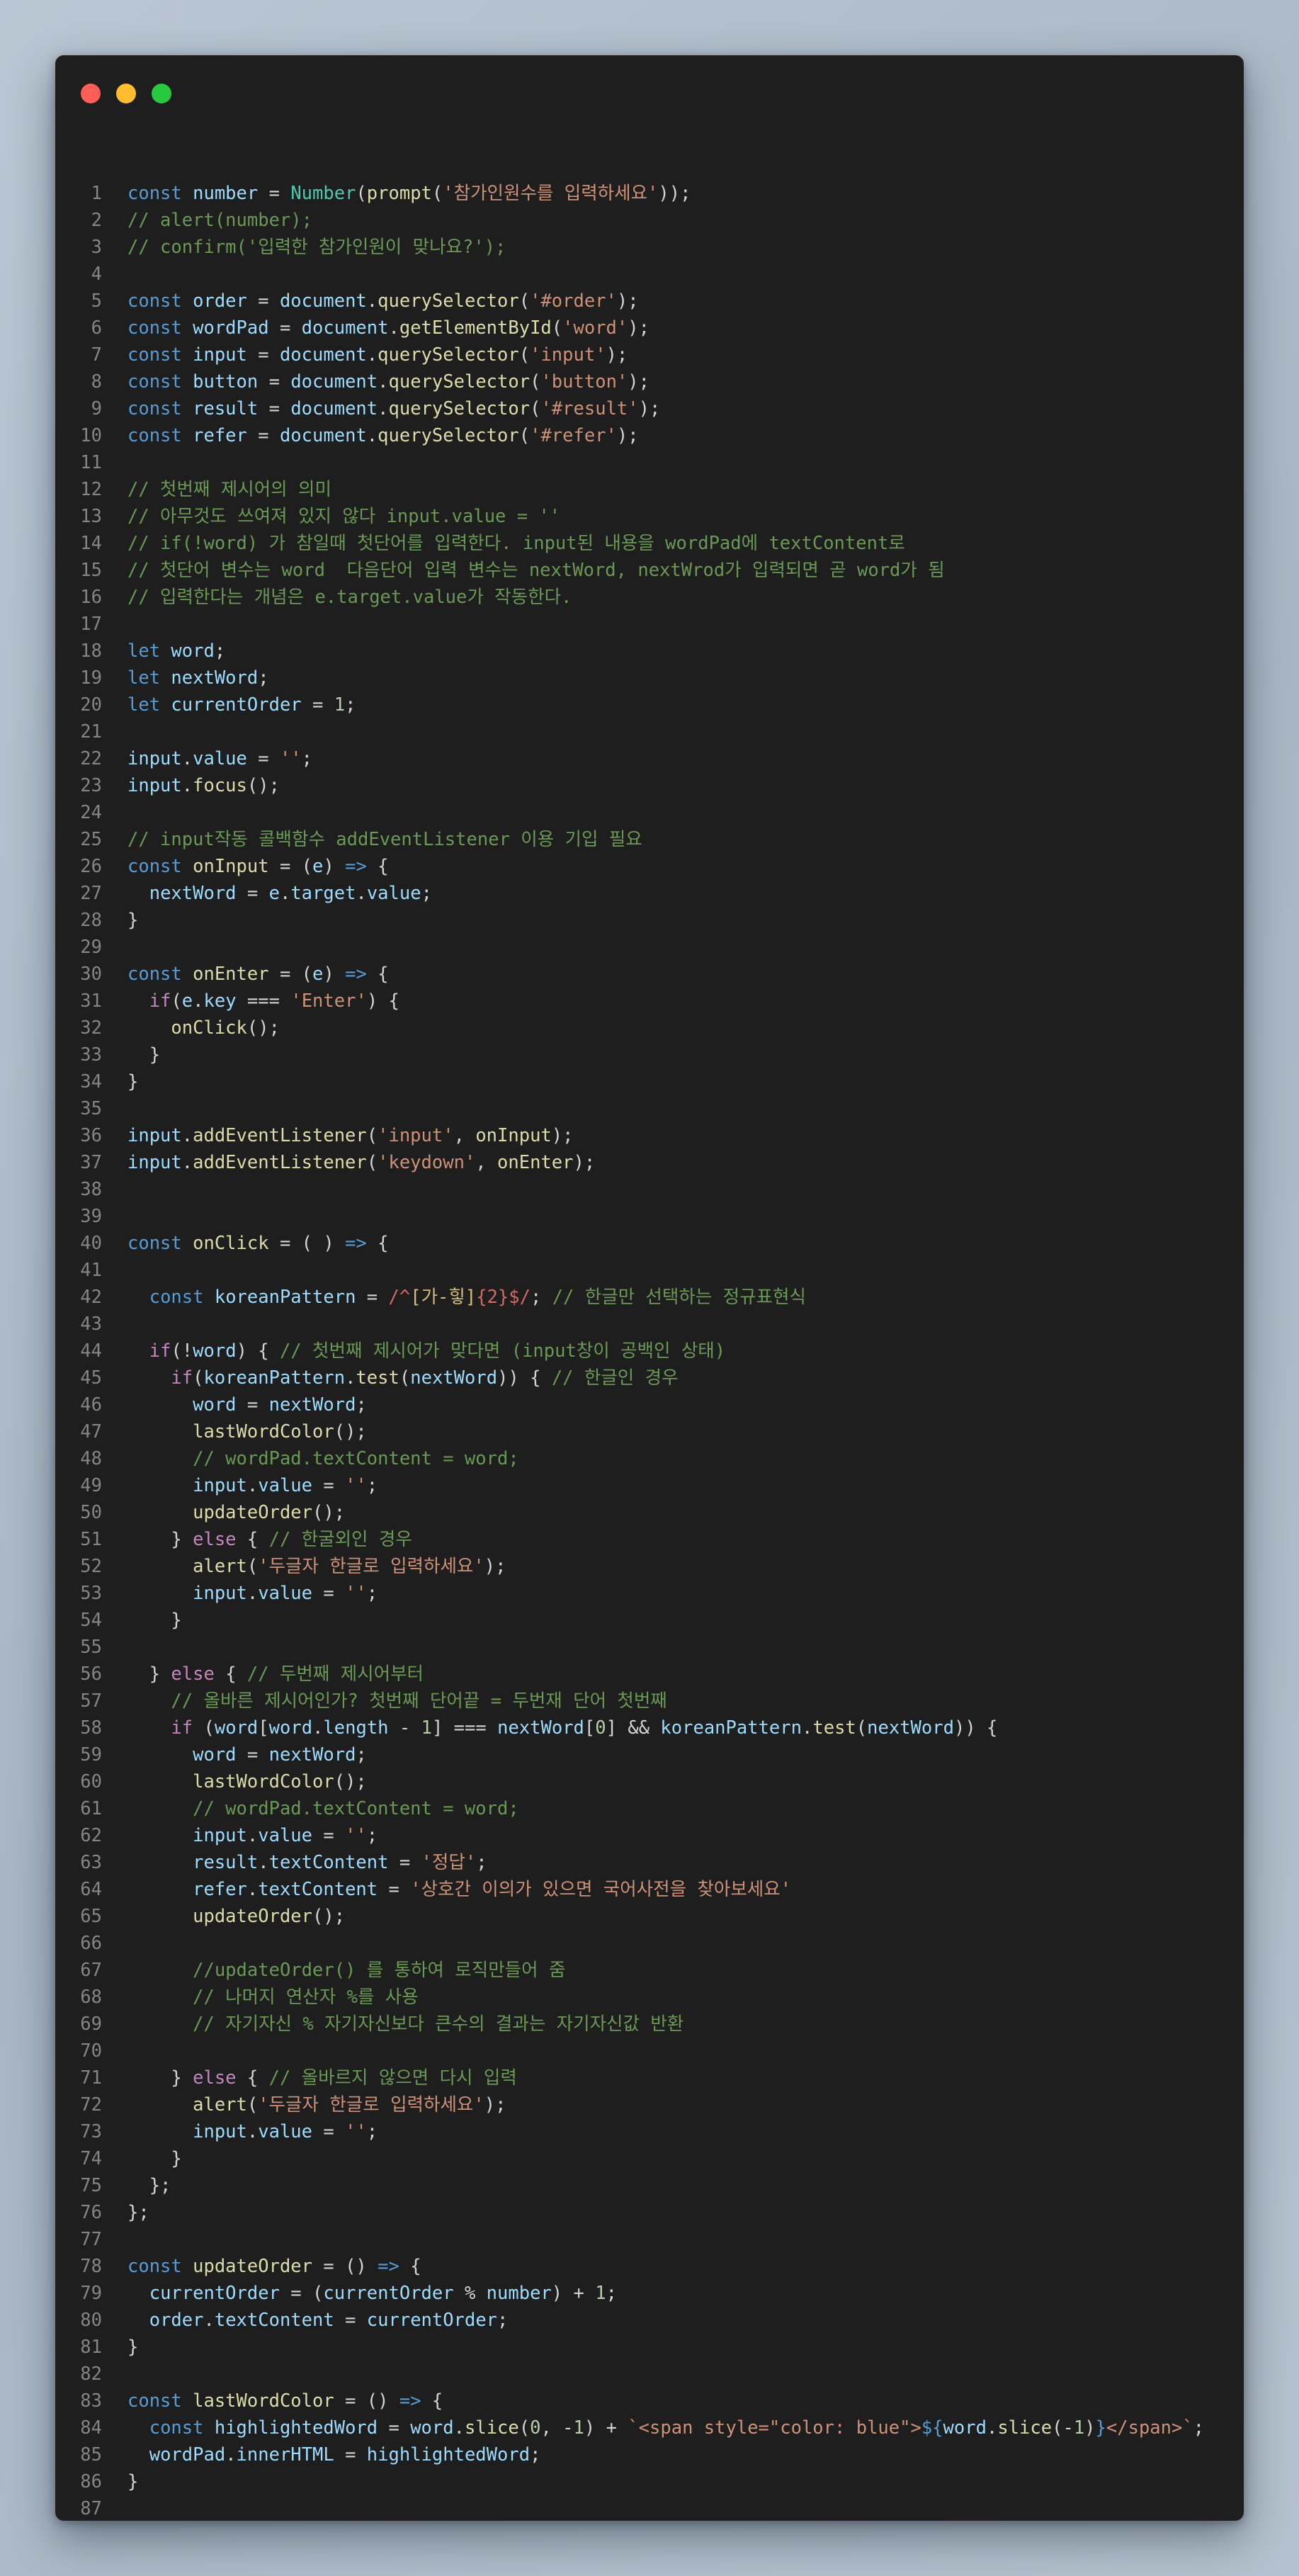 This screenshot has width=1299, height=2576. I want to click on line-number: 67, so click(91, 1970).